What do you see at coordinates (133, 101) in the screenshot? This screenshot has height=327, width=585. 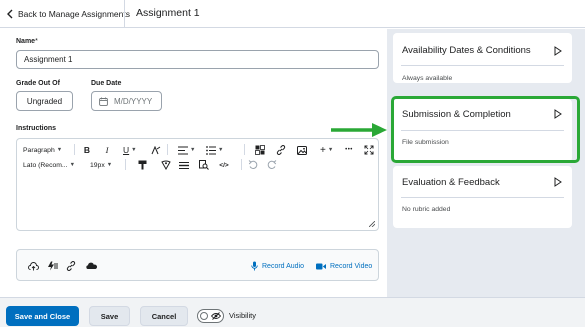 I see `due-date-placeholder: M/D/YYYY` at bounding box center [133, 101].